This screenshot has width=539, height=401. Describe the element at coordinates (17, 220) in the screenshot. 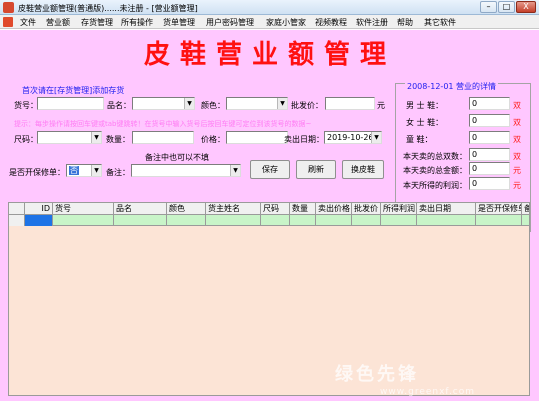

I see `row-header` at that location.